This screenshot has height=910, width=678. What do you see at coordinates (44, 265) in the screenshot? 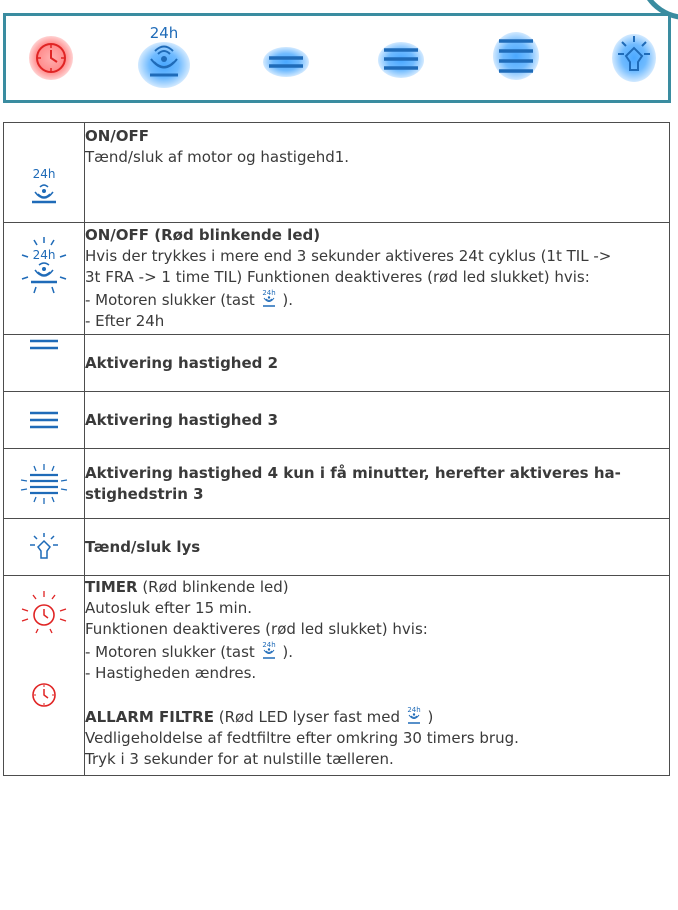
I see `onoff-24h-blinking-icon: 24h` at bounding box center [44, 265].